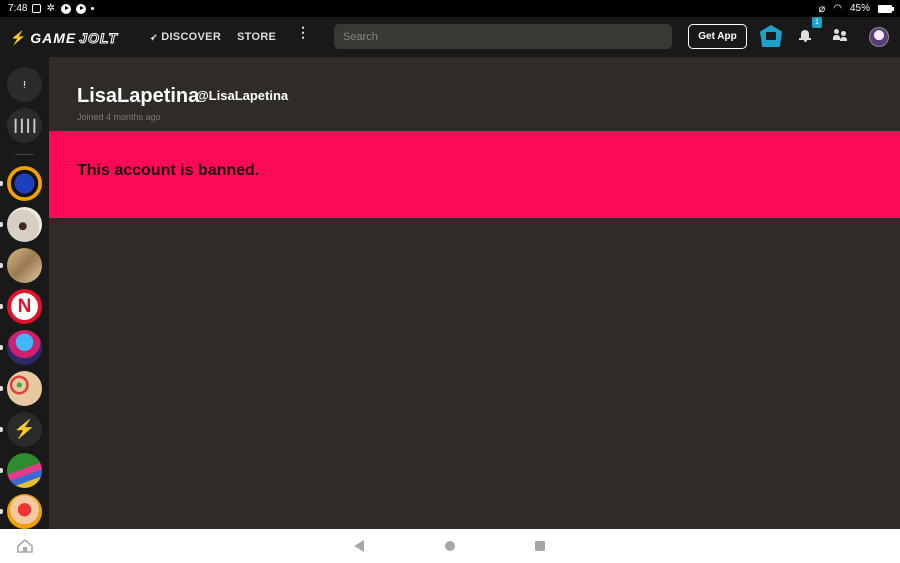  What do you see at coordinates (859, 8) in the screenshot?
I see `battery-percent: 45%` at bounding box center [859, 8].